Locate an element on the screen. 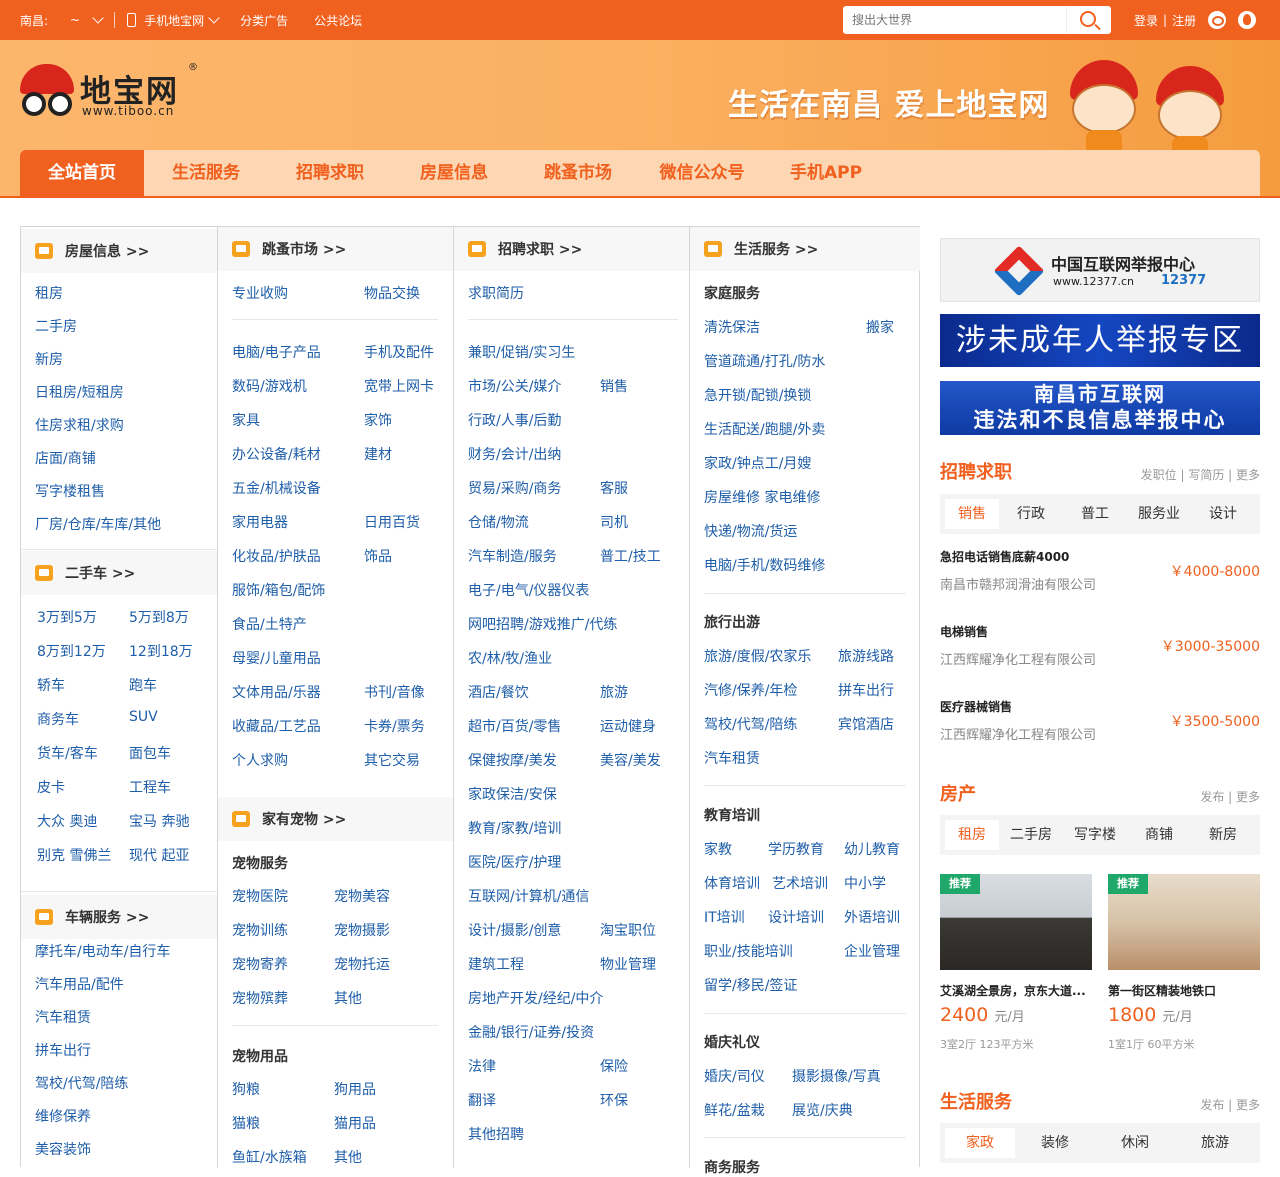  link-job: 市场/公关/媒介 is located at coordinates (514, 386).